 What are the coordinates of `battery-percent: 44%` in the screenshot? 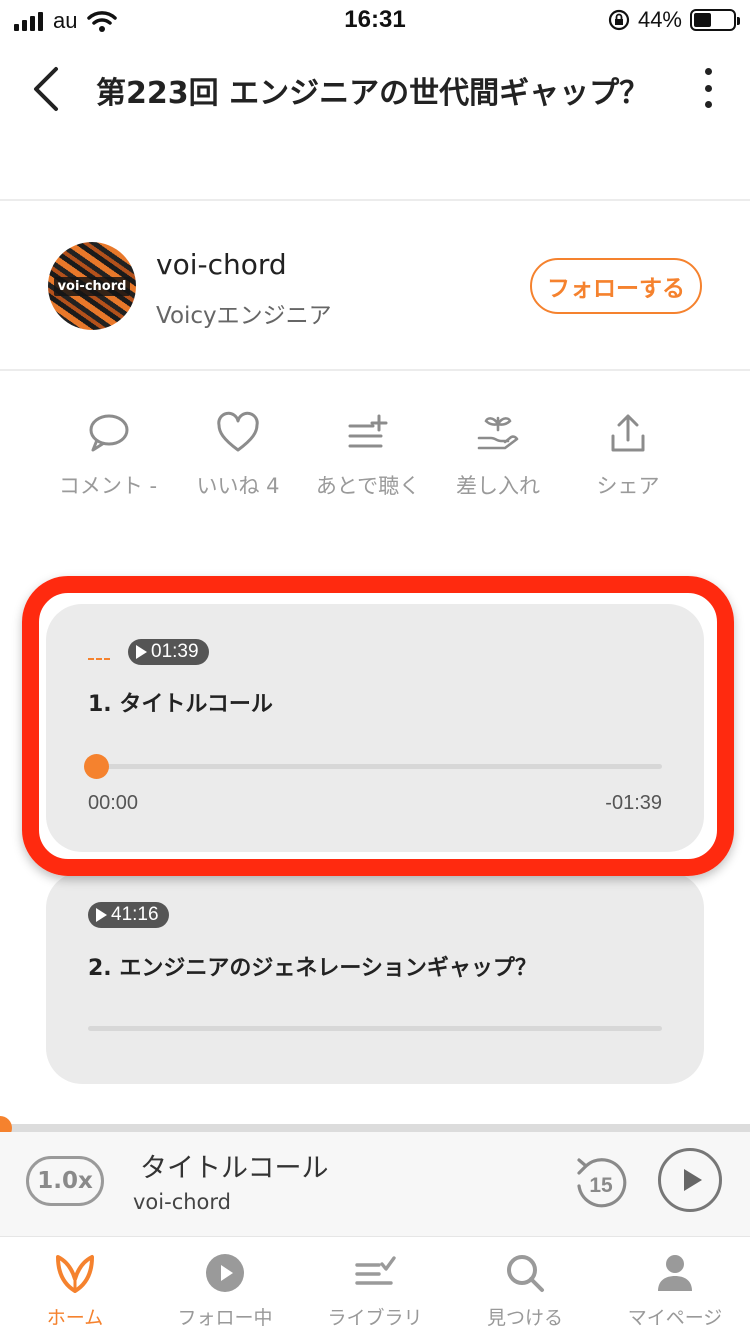 It's located at (659, 19).